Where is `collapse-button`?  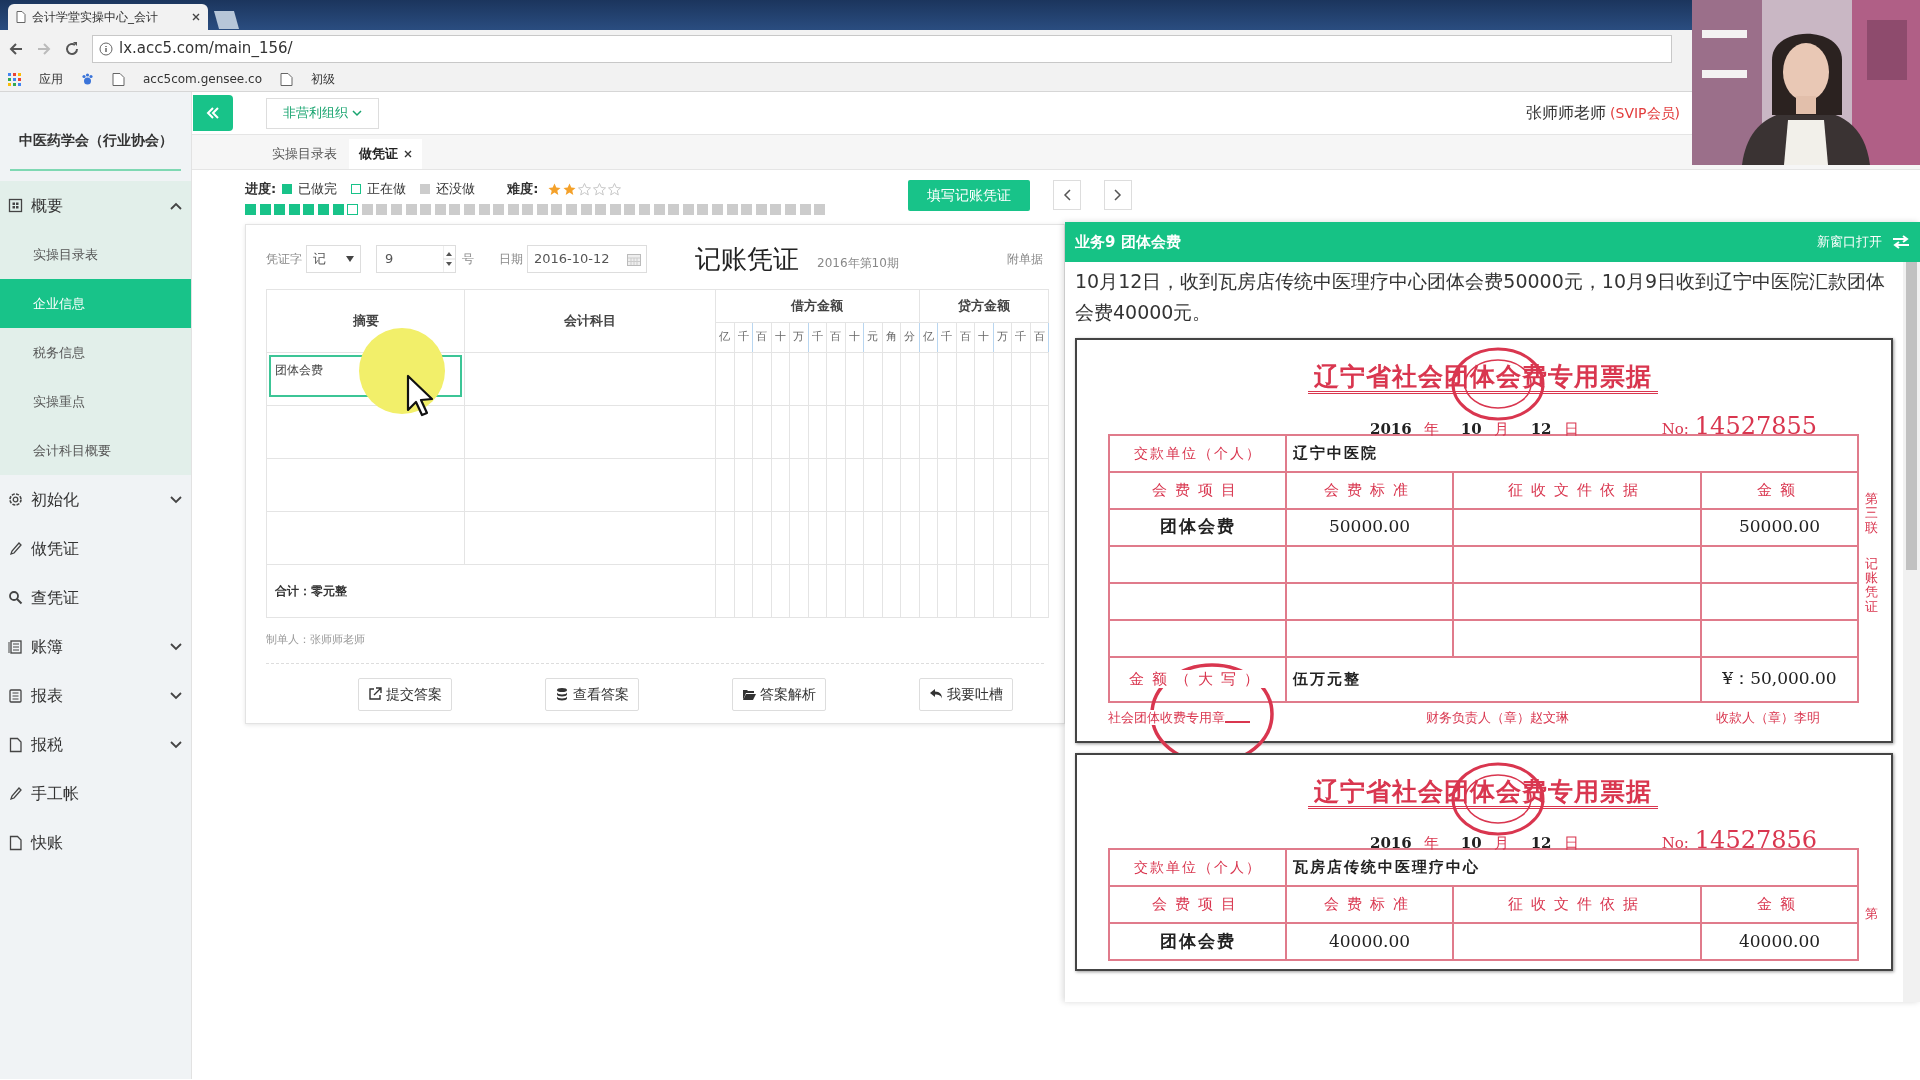 collapse-button is located at coordinates (213, 113).